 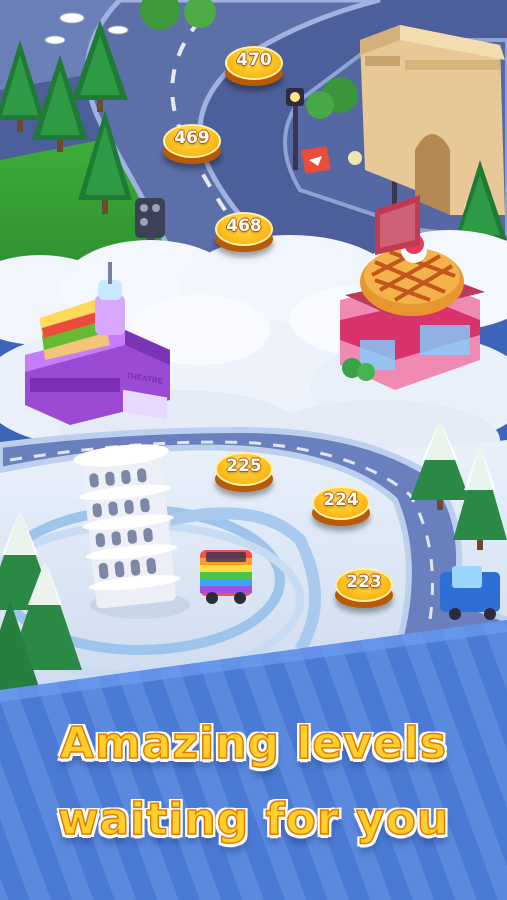 What do you see at coordinates (244, 226) in the screenshot?
I see `level-number: 468` at bounding box center [244, 226].